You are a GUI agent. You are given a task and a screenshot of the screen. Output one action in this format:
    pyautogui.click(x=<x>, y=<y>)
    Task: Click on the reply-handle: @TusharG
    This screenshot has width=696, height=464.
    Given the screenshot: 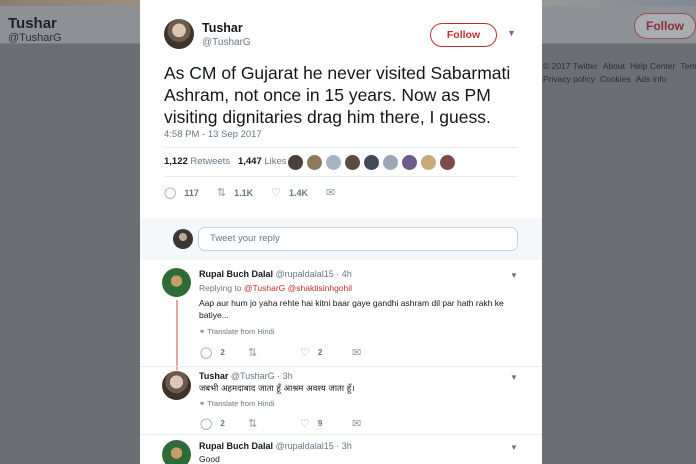 What is the action you would take?
    pyautogui.click(x=253, y=376)
    